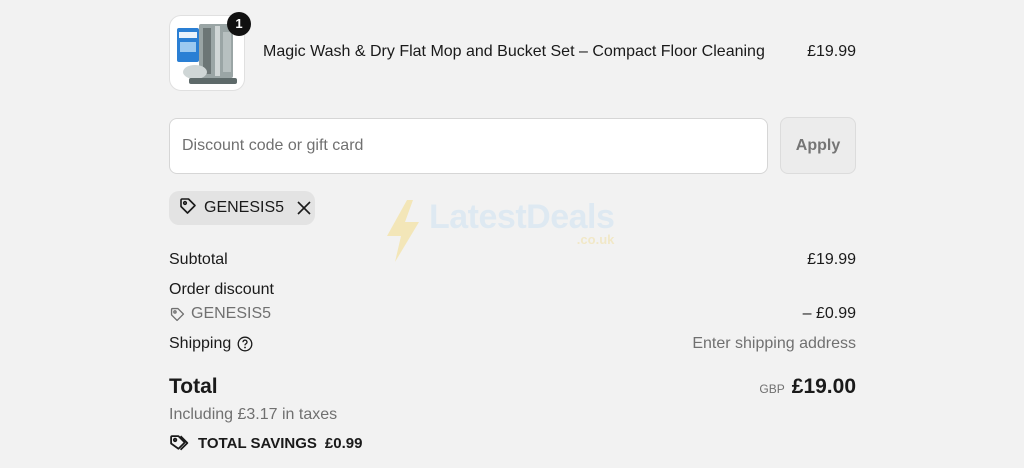 The width and height of the screenshot is (1024, 468). Describe the element at coordinates (829, 313) in the screenshot. I see `order-discount-value: – £0.99` at that location.